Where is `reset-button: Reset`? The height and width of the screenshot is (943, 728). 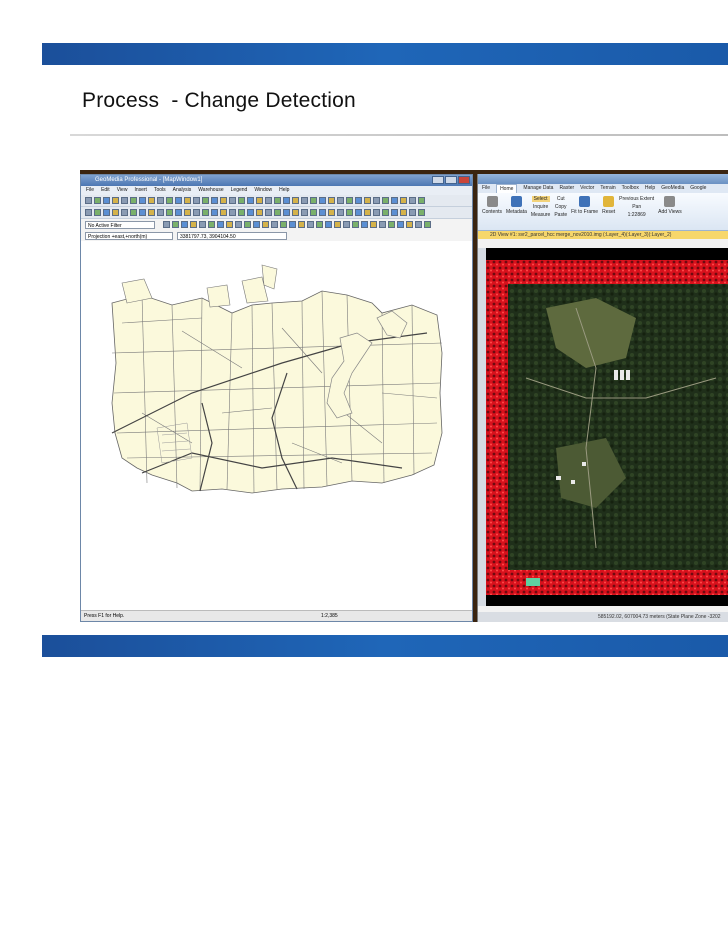 reset-button: Reset is located at coordinates (608, 205).